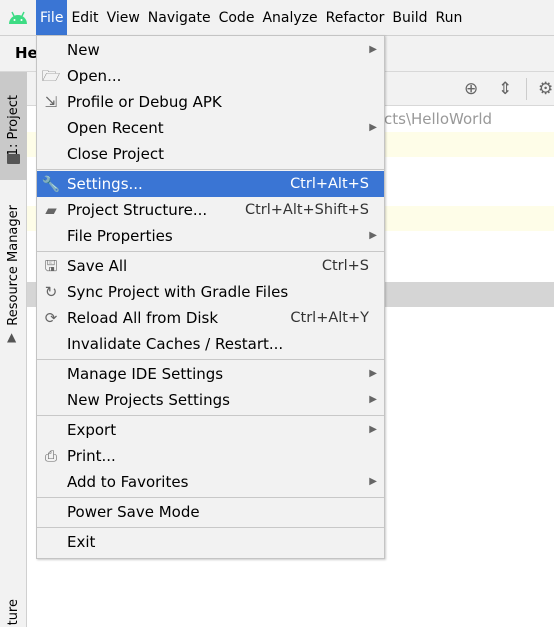 The image size is (554, 627). What do you see at coordinates (51, 210) in the screenshot?
I see `project-structure-icon: ▰` at bounding box center [51, 210].